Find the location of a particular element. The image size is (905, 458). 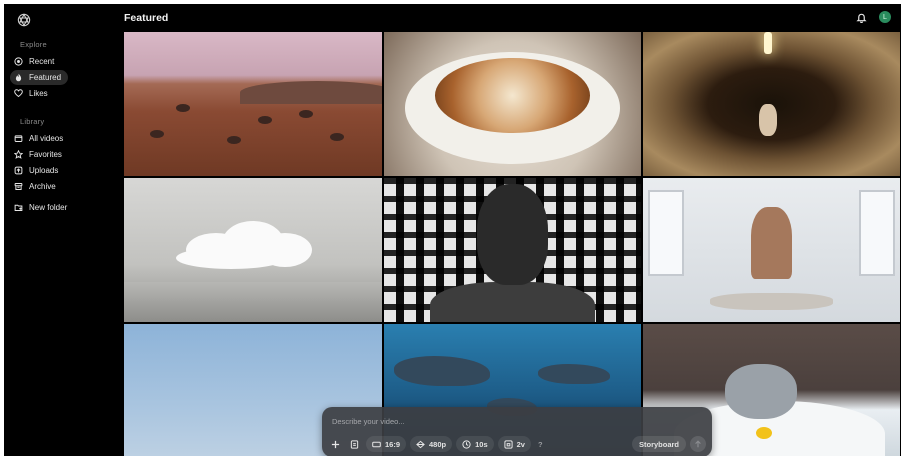

star-icon is located at coordinates (18, 154).